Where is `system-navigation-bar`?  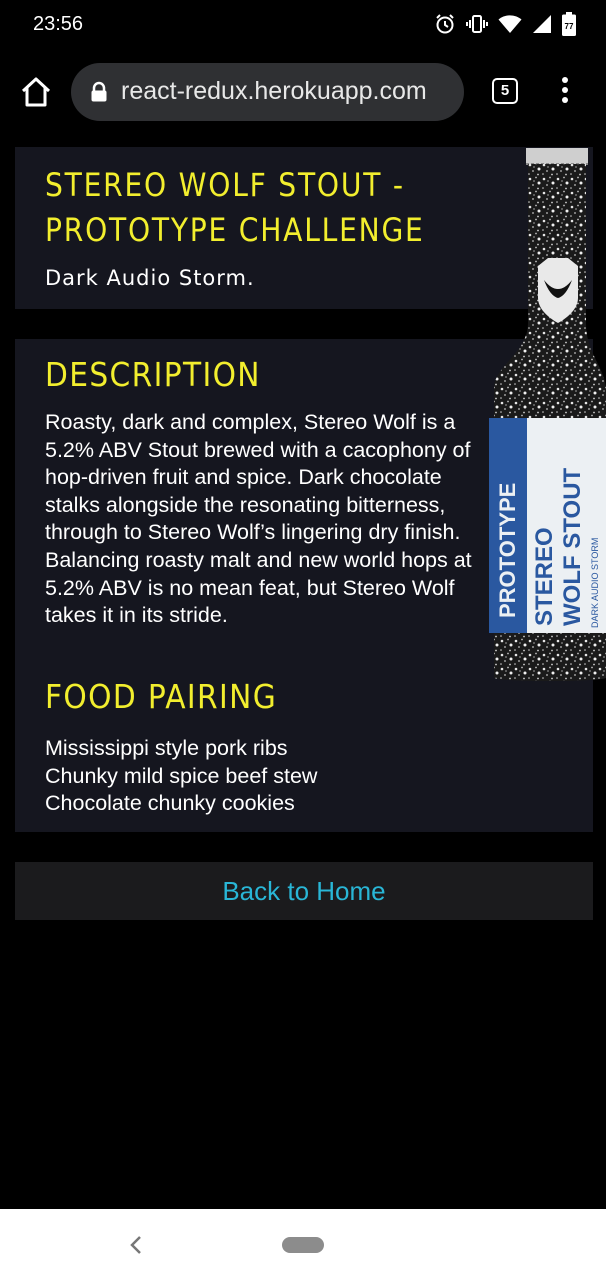 system-navigation-bar is located at coordinates (303, 1244).